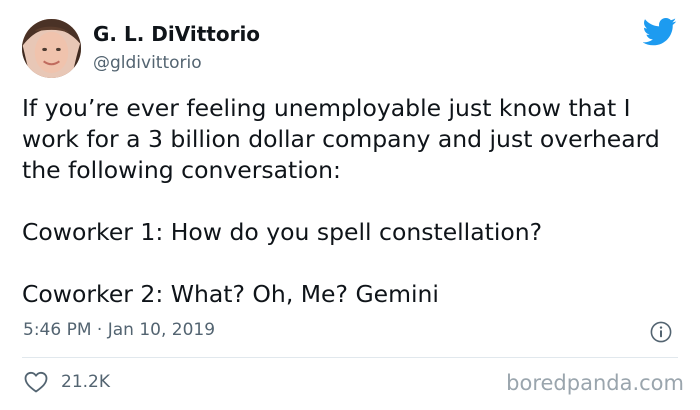  Describe the element at coordinates (176, 63) in the screenshot. I see `user-handle: @gldivittorio` at that location.